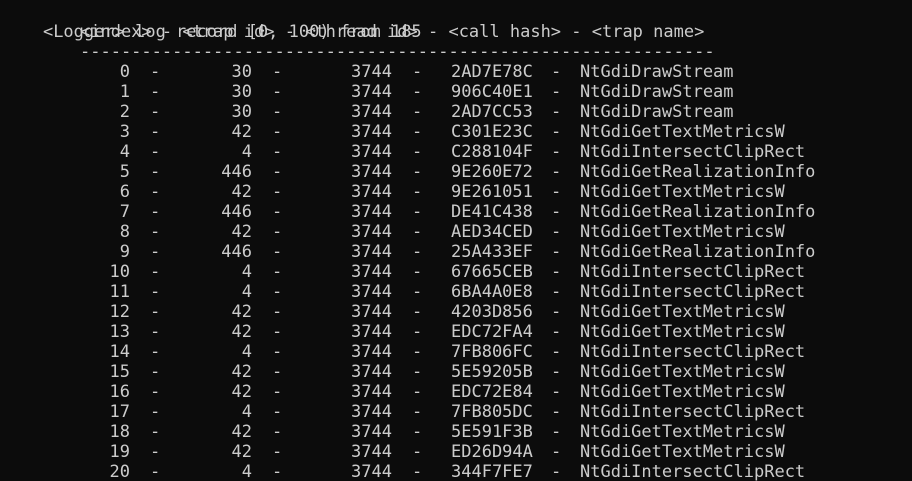 The image size is (912, 481). Describe the element at coordinates (124, 172) in the screenshot. I see `row-index: 5` at that location.